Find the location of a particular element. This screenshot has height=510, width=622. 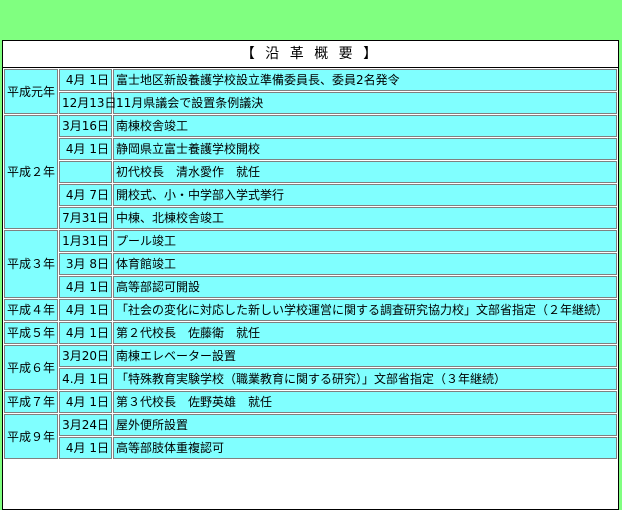

era-cell: 平成２年 is located at coordinates (31, 172).